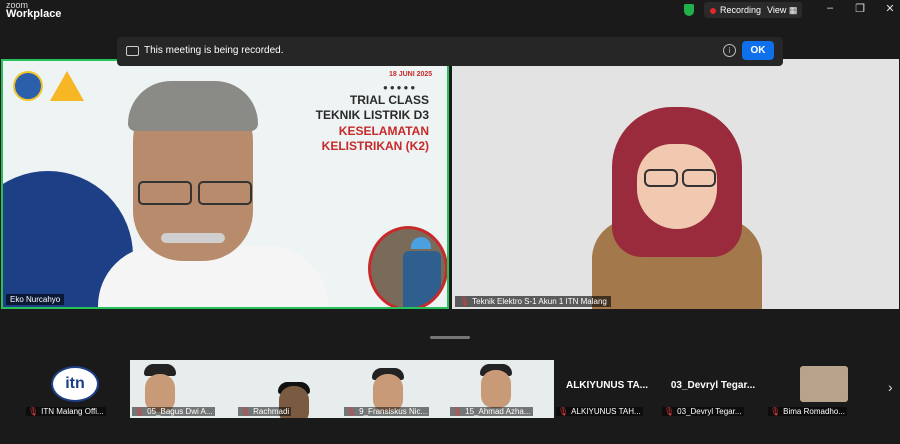 The image size is (900, 444). I want to click on view-button: View ▦, so click(782, 10).